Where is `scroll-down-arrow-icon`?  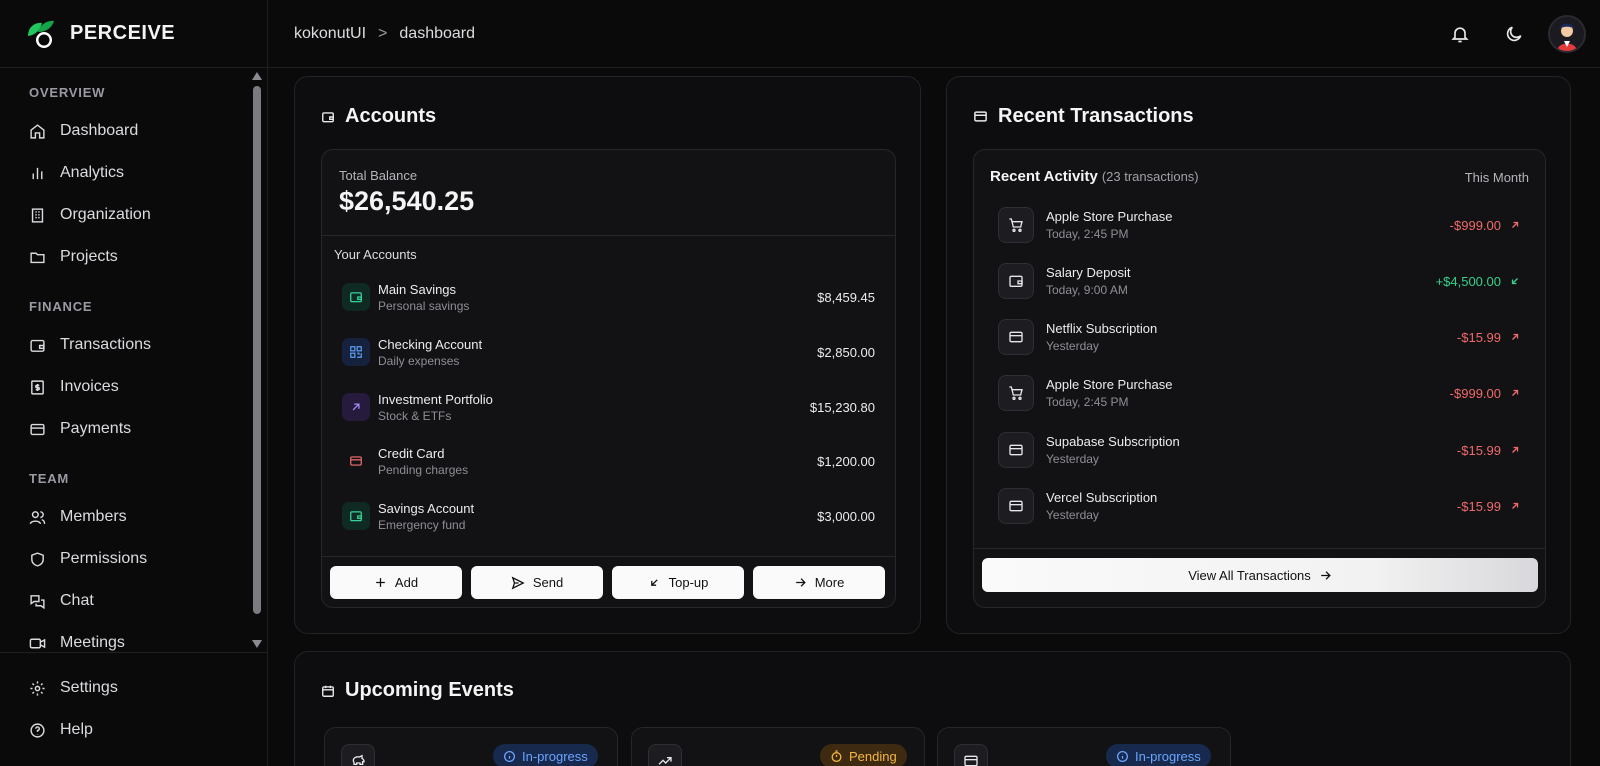 scroll-down-arrow-icon is located at coordinates (257, 644).